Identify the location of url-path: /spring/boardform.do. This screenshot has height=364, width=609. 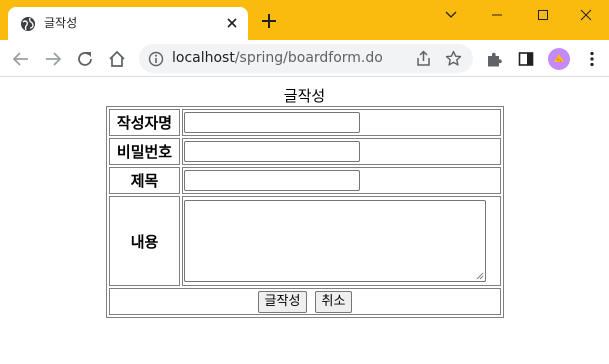
(308, 58).